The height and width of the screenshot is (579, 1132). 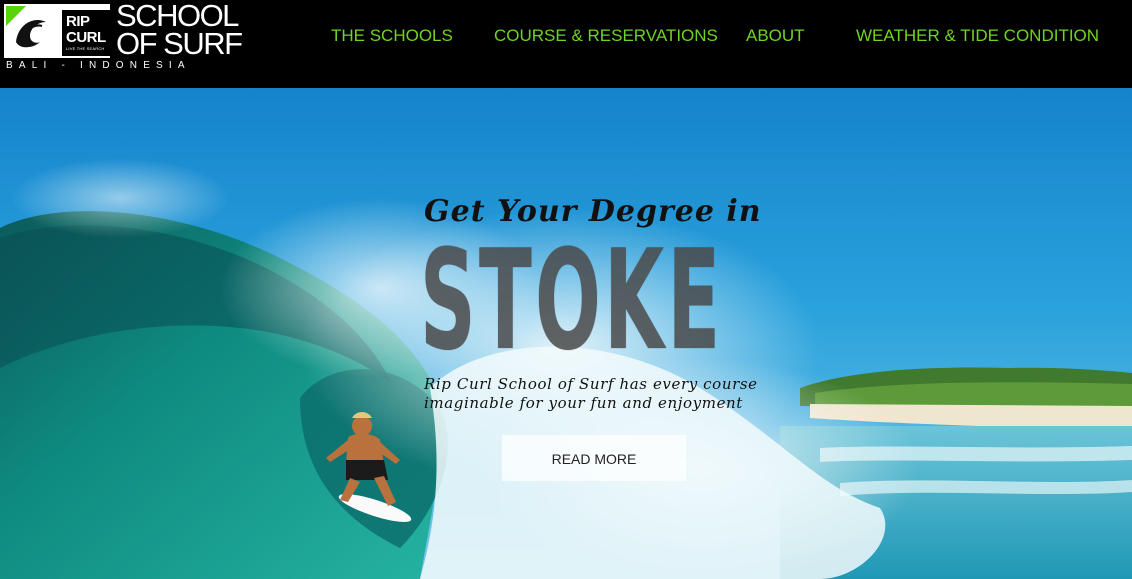 What do you see at coordinates (179, 30) in the screenshot?
I see `logo-title: SCHOOL OF SURF` at bounding box center [179, 30].